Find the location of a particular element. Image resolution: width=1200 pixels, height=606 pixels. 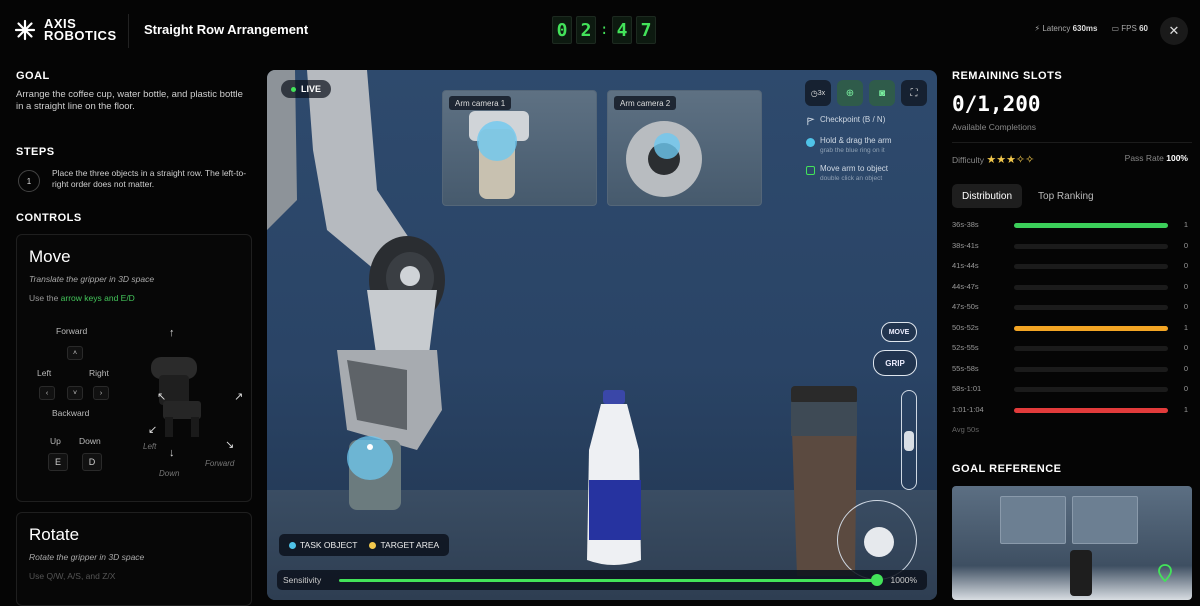

distribution-range-label: 55s-58s is located at coordinates (965, 368).